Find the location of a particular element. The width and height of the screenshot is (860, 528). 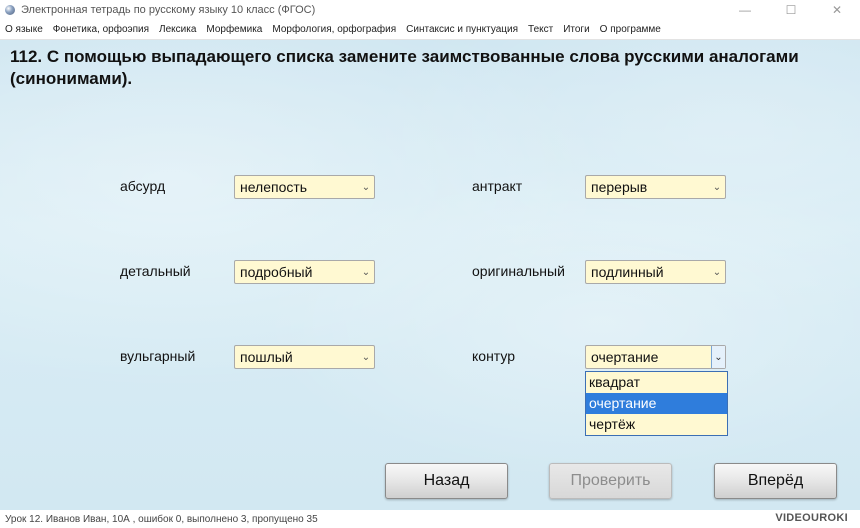

menu-item-morfologiya: Морфология, орфография is located at coordinates (334, 29).